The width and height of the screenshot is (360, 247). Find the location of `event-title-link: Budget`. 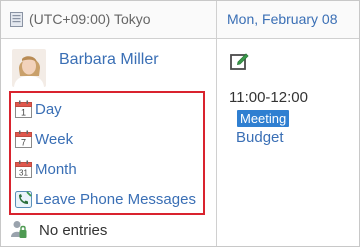

event-title-link: Budget is located at coordinates (260, 137).